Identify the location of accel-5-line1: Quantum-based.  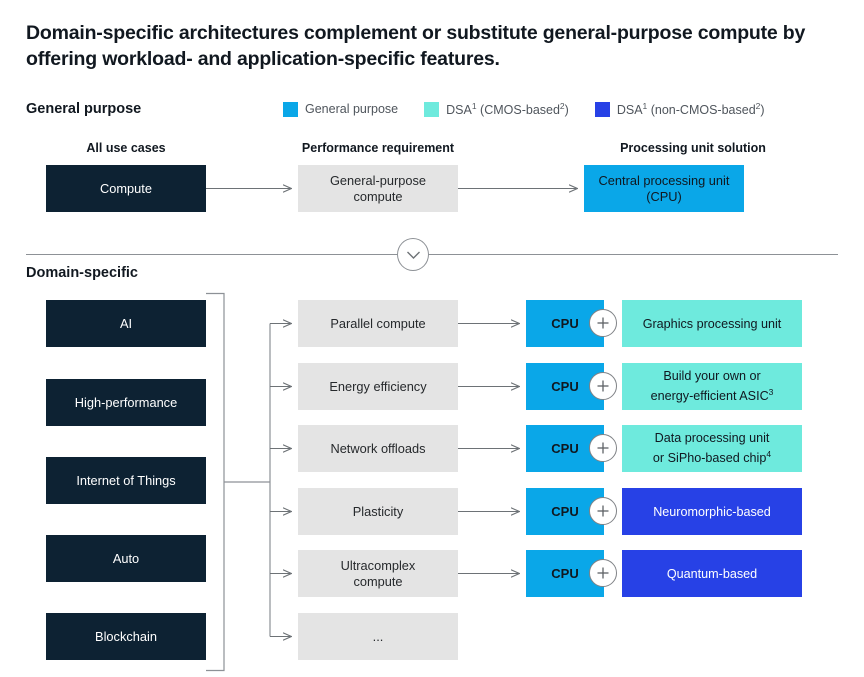
(712, 573).